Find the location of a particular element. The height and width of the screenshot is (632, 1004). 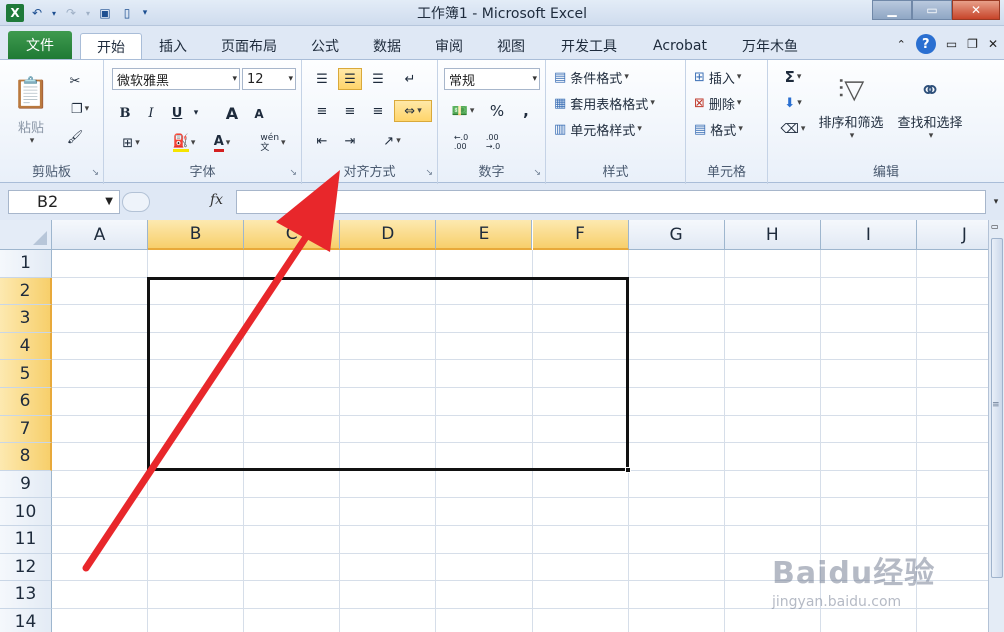

tab-page-layout: 页面布局 is located at coordinates (249, 46).